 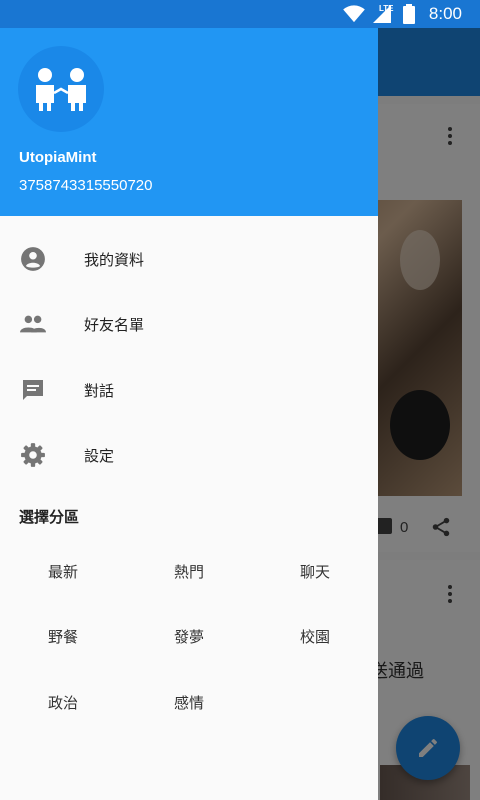 What do you see at coordinates (189, 702) in the screenshot?
I see `category-relationships: 感情` at bounding box center [189, 702].